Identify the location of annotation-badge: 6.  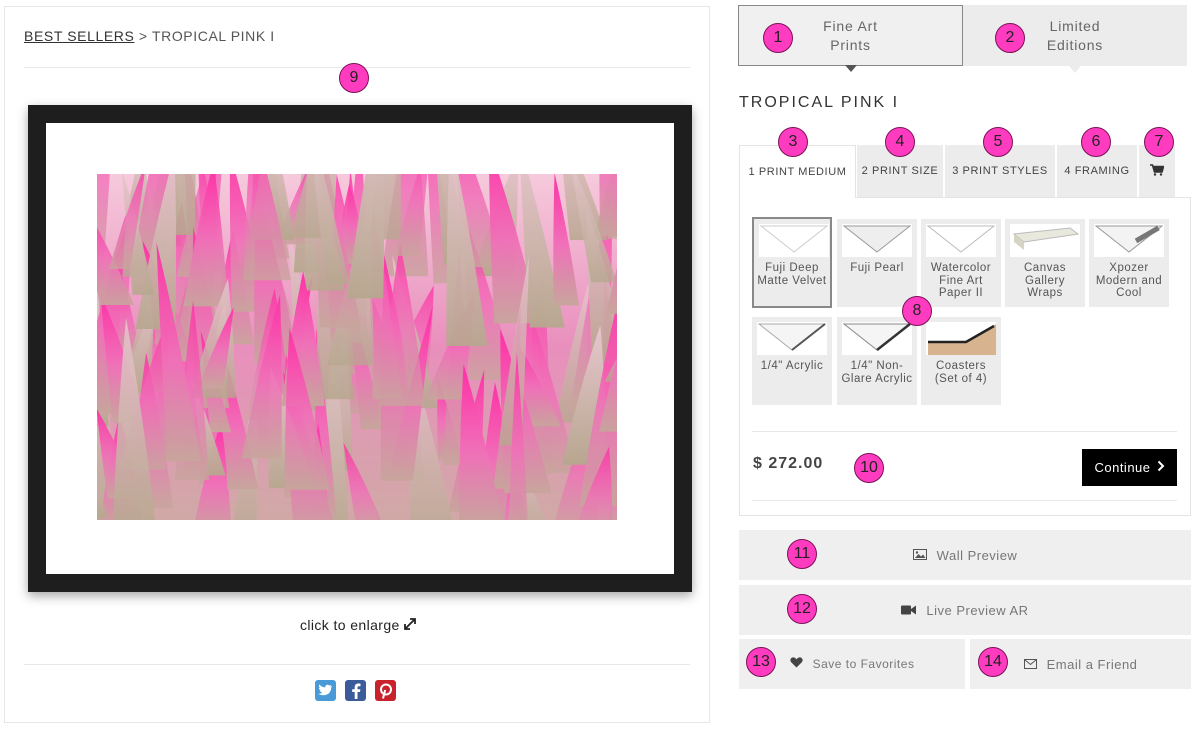
(1096, 142).